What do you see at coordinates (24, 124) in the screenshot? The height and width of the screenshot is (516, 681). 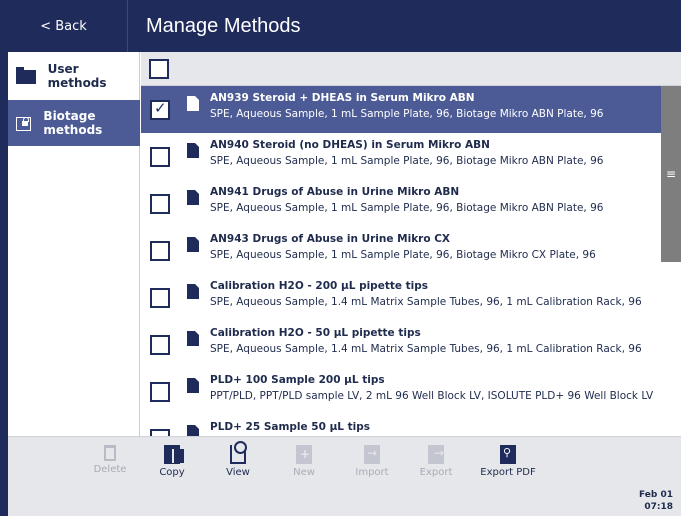 I see `locked-folder-icon` at bounding box center [24, 124].